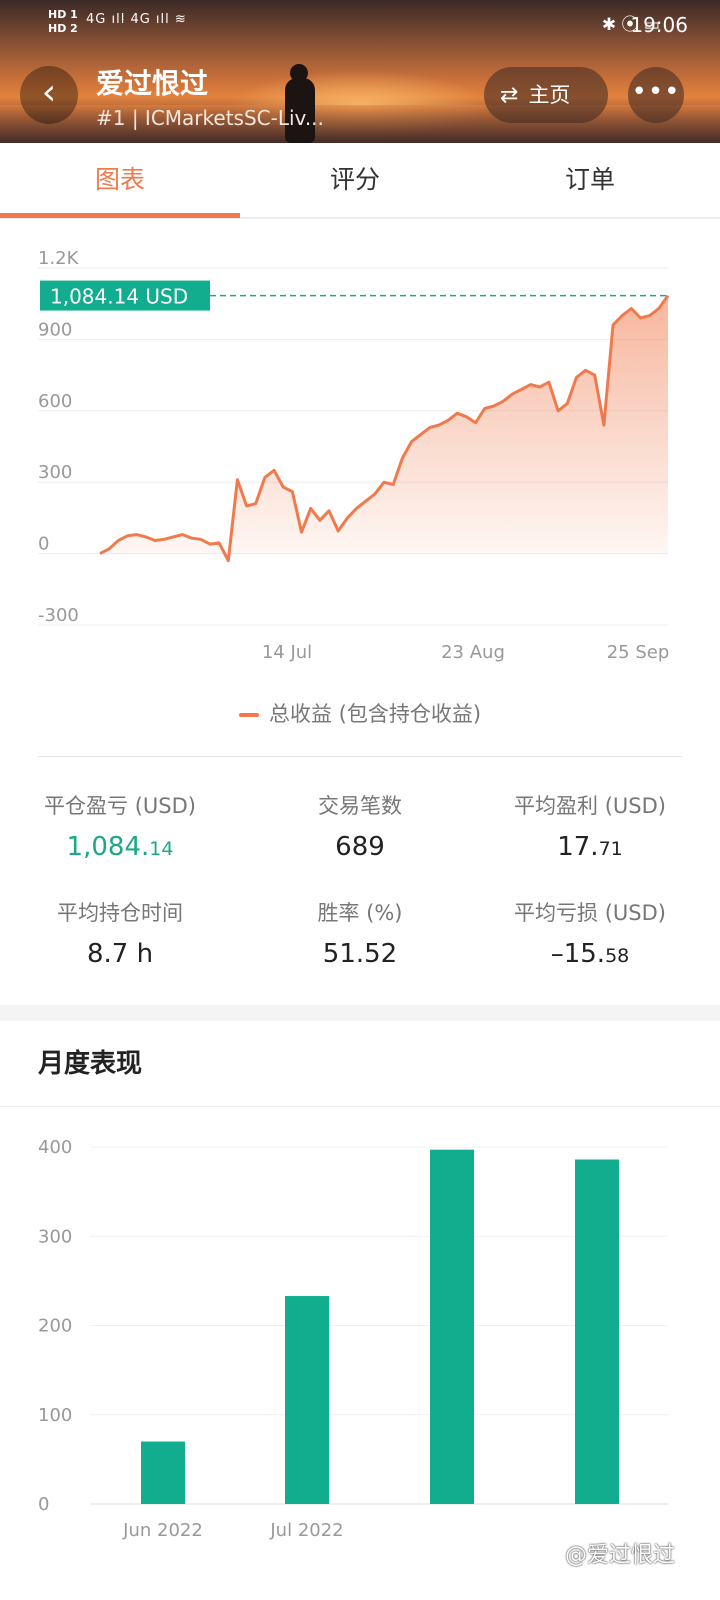 The width and height of the screenshot is (720, 1600). What do you see at coordinates (578, 954) in the screenshot?
I see `stat-value-int: –15.` at bounding box center [578, 954].